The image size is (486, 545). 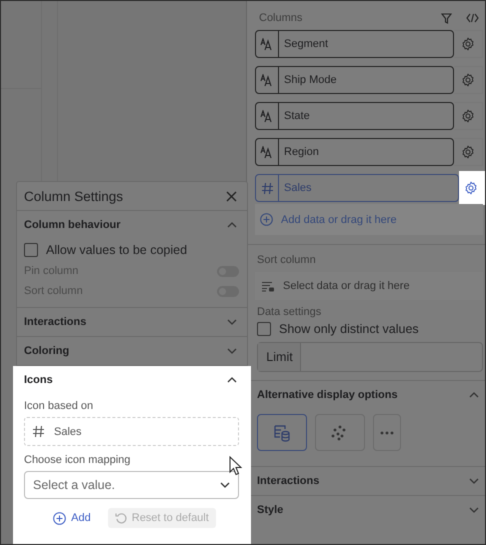 I want to click on section-title: Icons, so click(x=39, y=380).